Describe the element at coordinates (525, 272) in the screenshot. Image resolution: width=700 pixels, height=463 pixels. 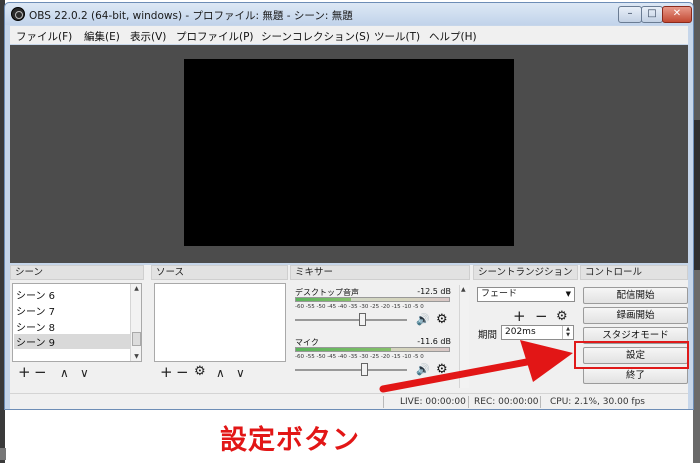
I see `transitions-header: シーントランジション` at that location.